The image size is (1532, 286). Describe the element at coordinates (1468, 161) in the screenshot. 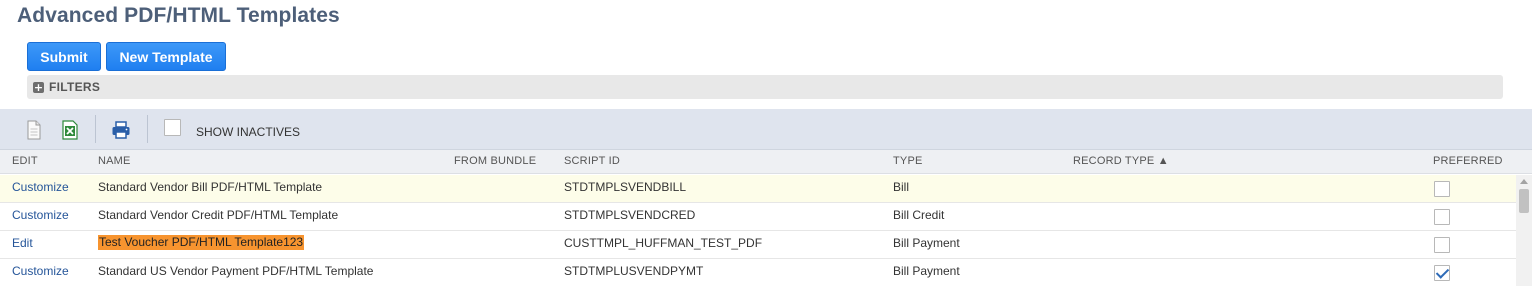

I see `column-header-preferred: PREFERRED` at that location.